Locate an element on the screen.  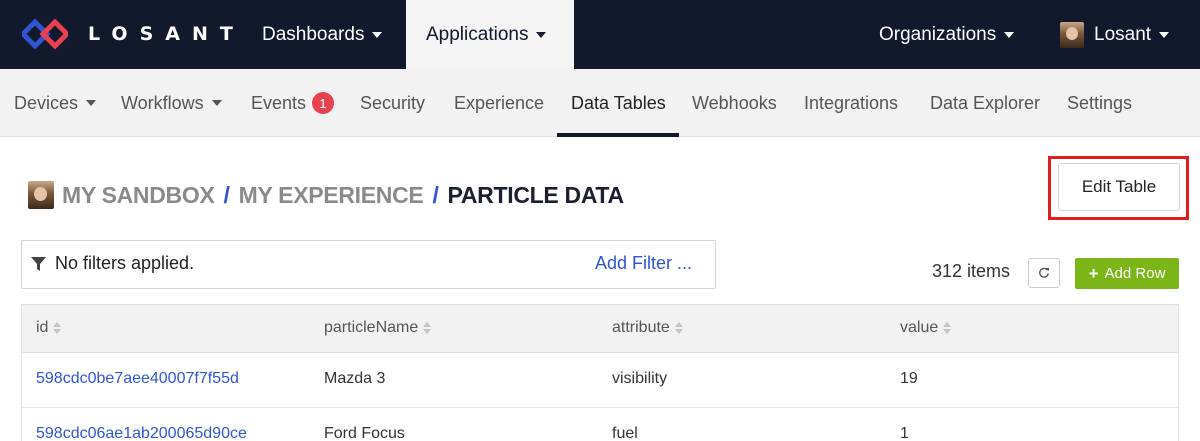
nav-dashboards-label: Dashboards is located at coordinates (313, 34).